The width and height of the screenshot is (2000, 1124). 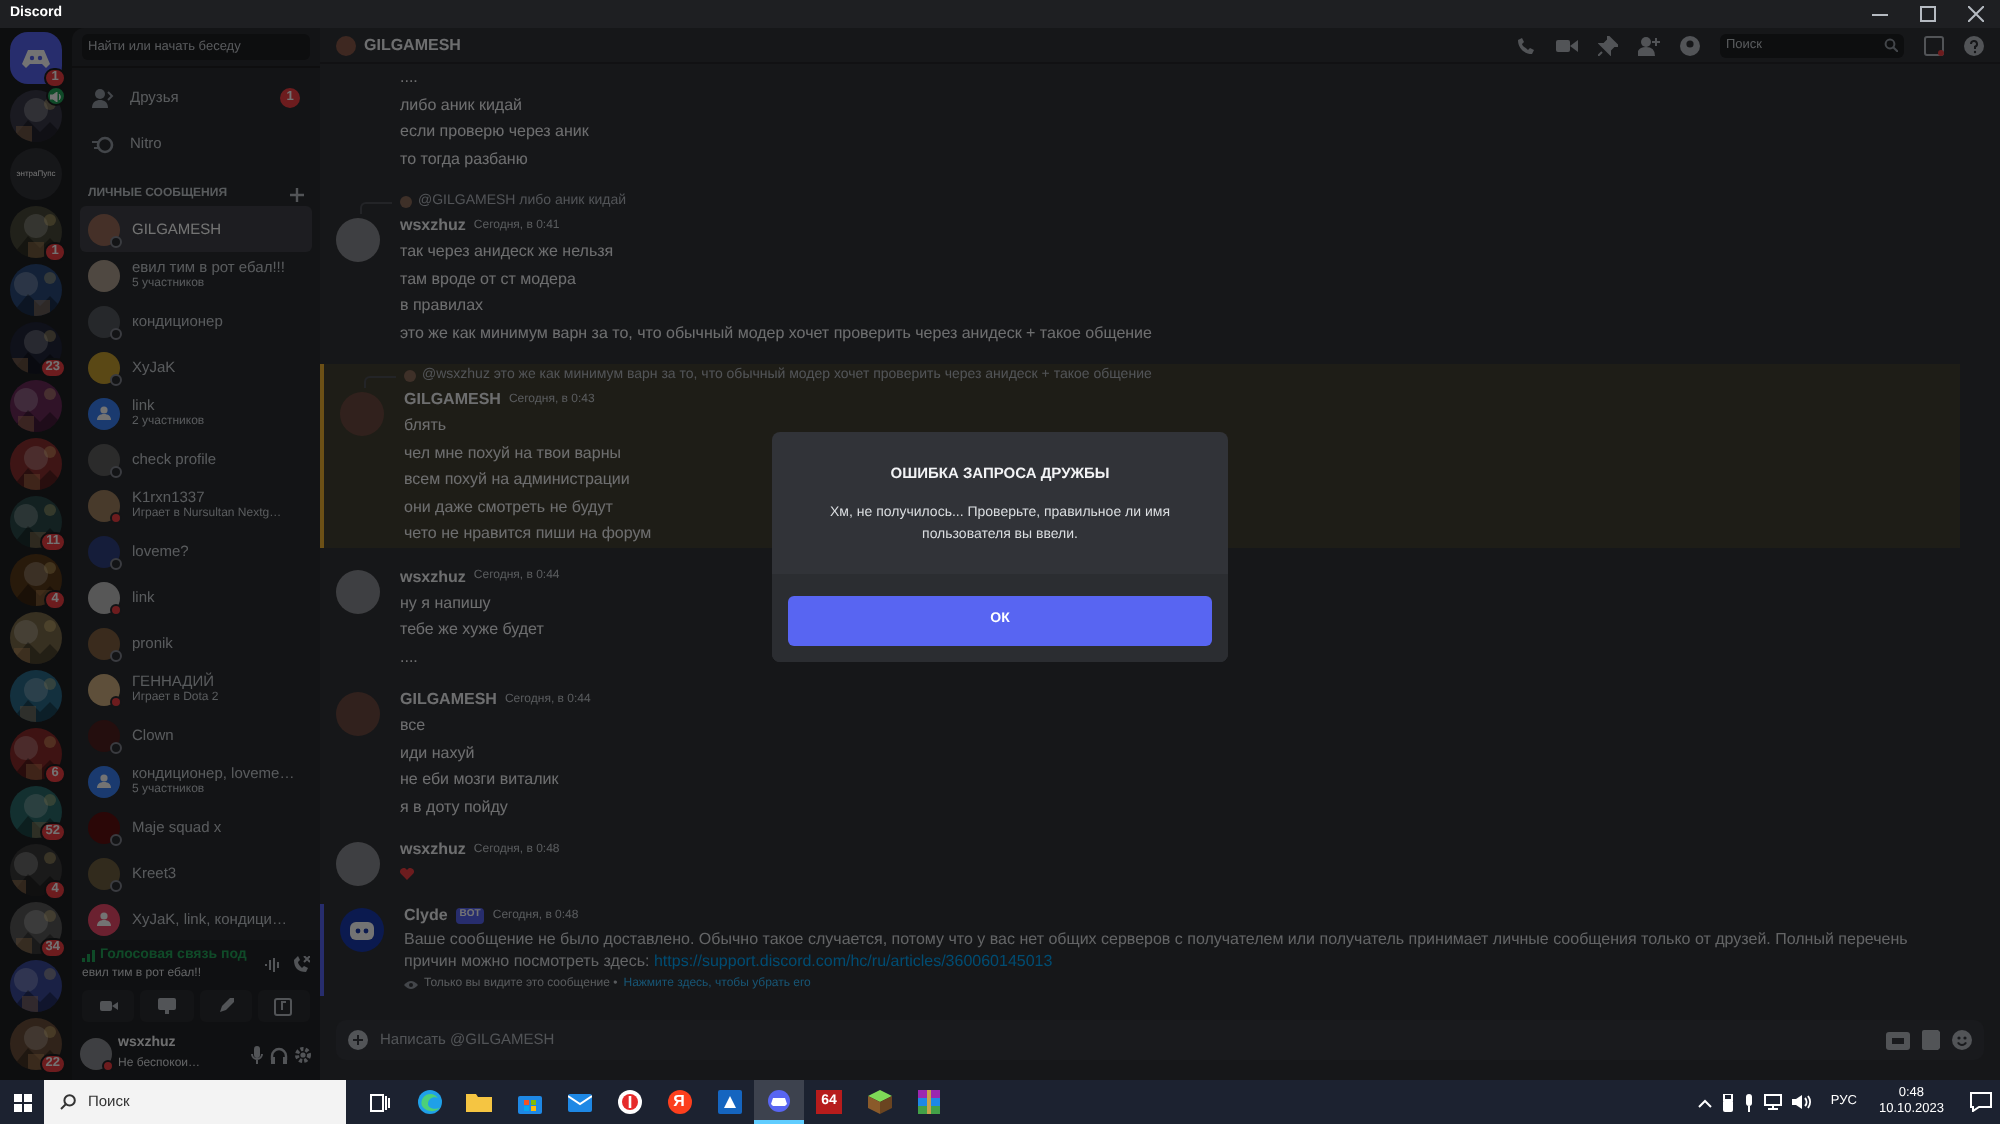 I want to click on message-text: ну я напишу, so click(x=445, y=603).